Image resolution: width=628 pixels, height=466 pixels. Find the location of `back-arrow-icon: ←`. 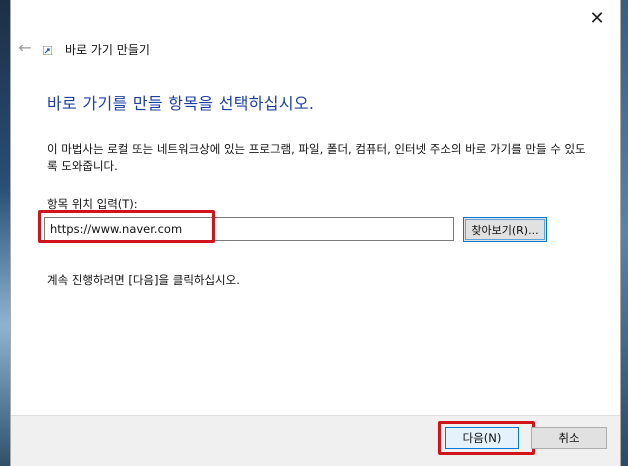

back-arrow-icon: ← is located at coordinates (25, 48).